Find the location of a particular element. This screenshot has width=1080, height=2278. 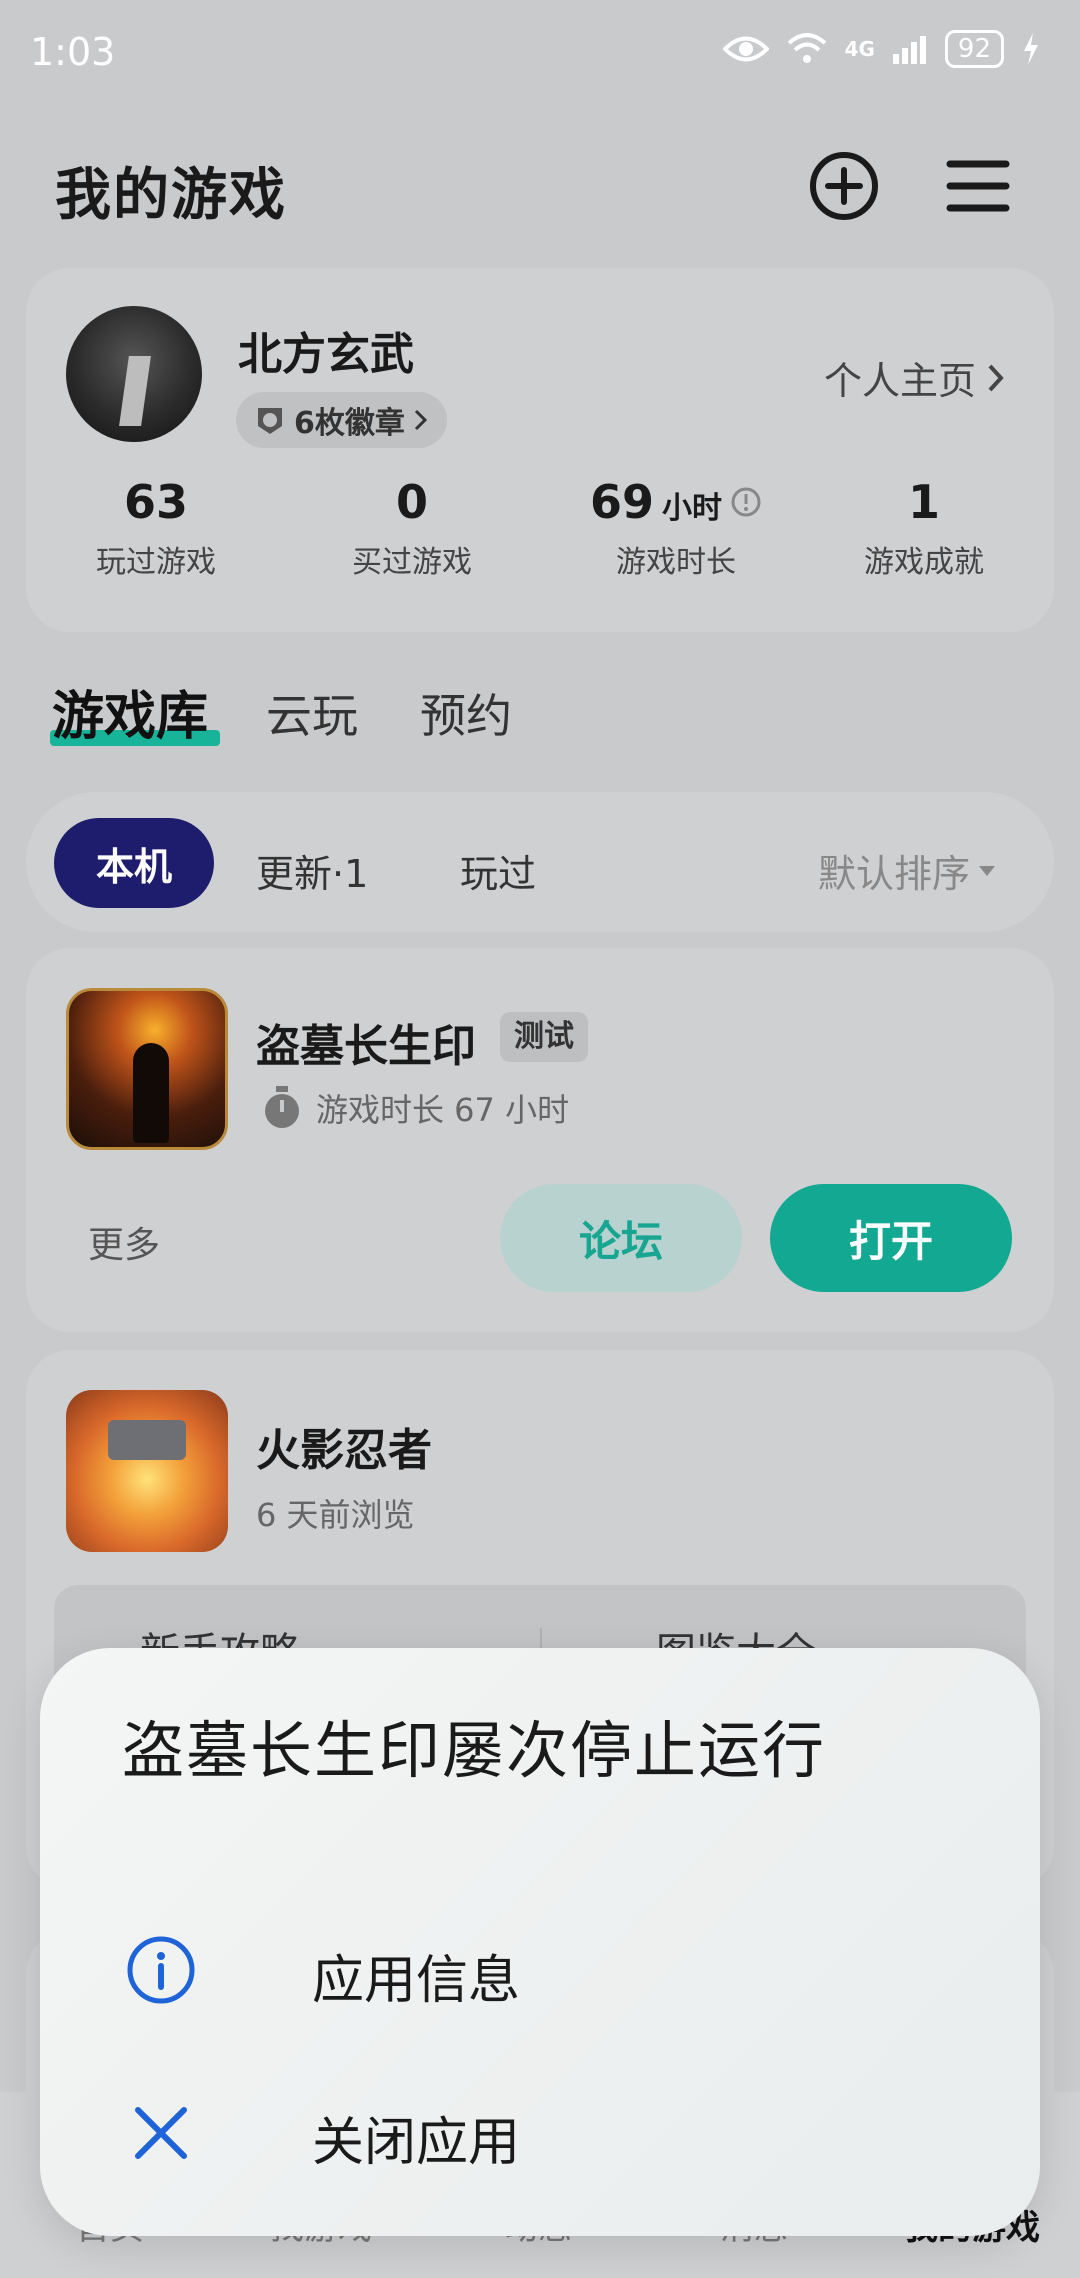

status-icons: 4G 92 is located at coordinates (881, 49).